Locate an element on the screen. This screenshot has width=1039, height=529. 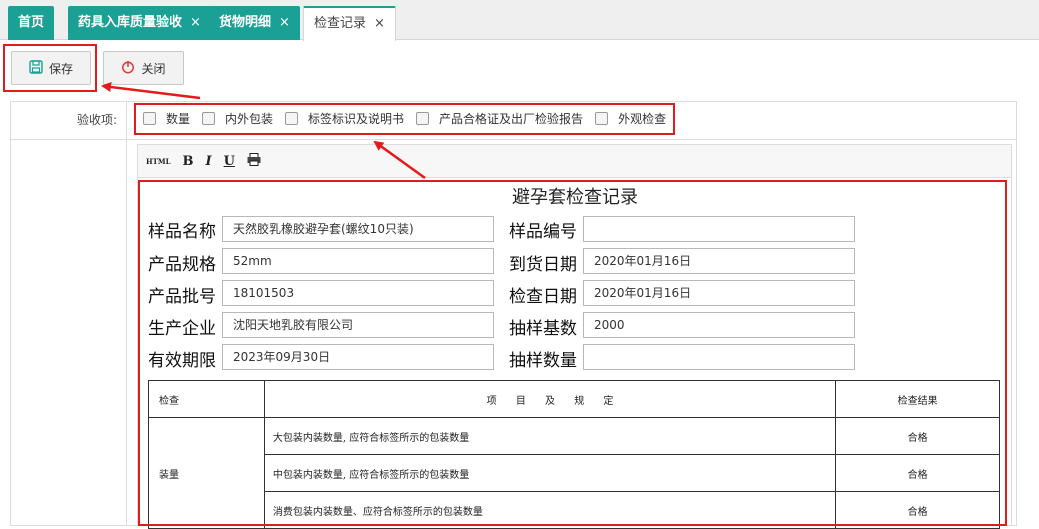
bold-button: B is located at coordinates (188, 161).